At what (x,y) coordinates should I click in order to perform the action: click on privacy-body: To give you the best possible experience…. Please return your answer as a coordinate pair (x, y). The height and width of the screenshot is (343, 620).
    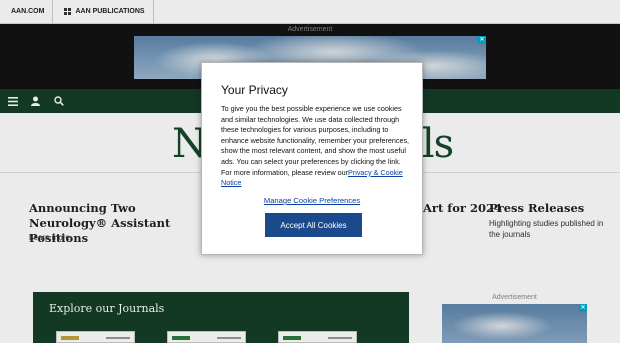
    Looking at the image, I should click on (317, 146).